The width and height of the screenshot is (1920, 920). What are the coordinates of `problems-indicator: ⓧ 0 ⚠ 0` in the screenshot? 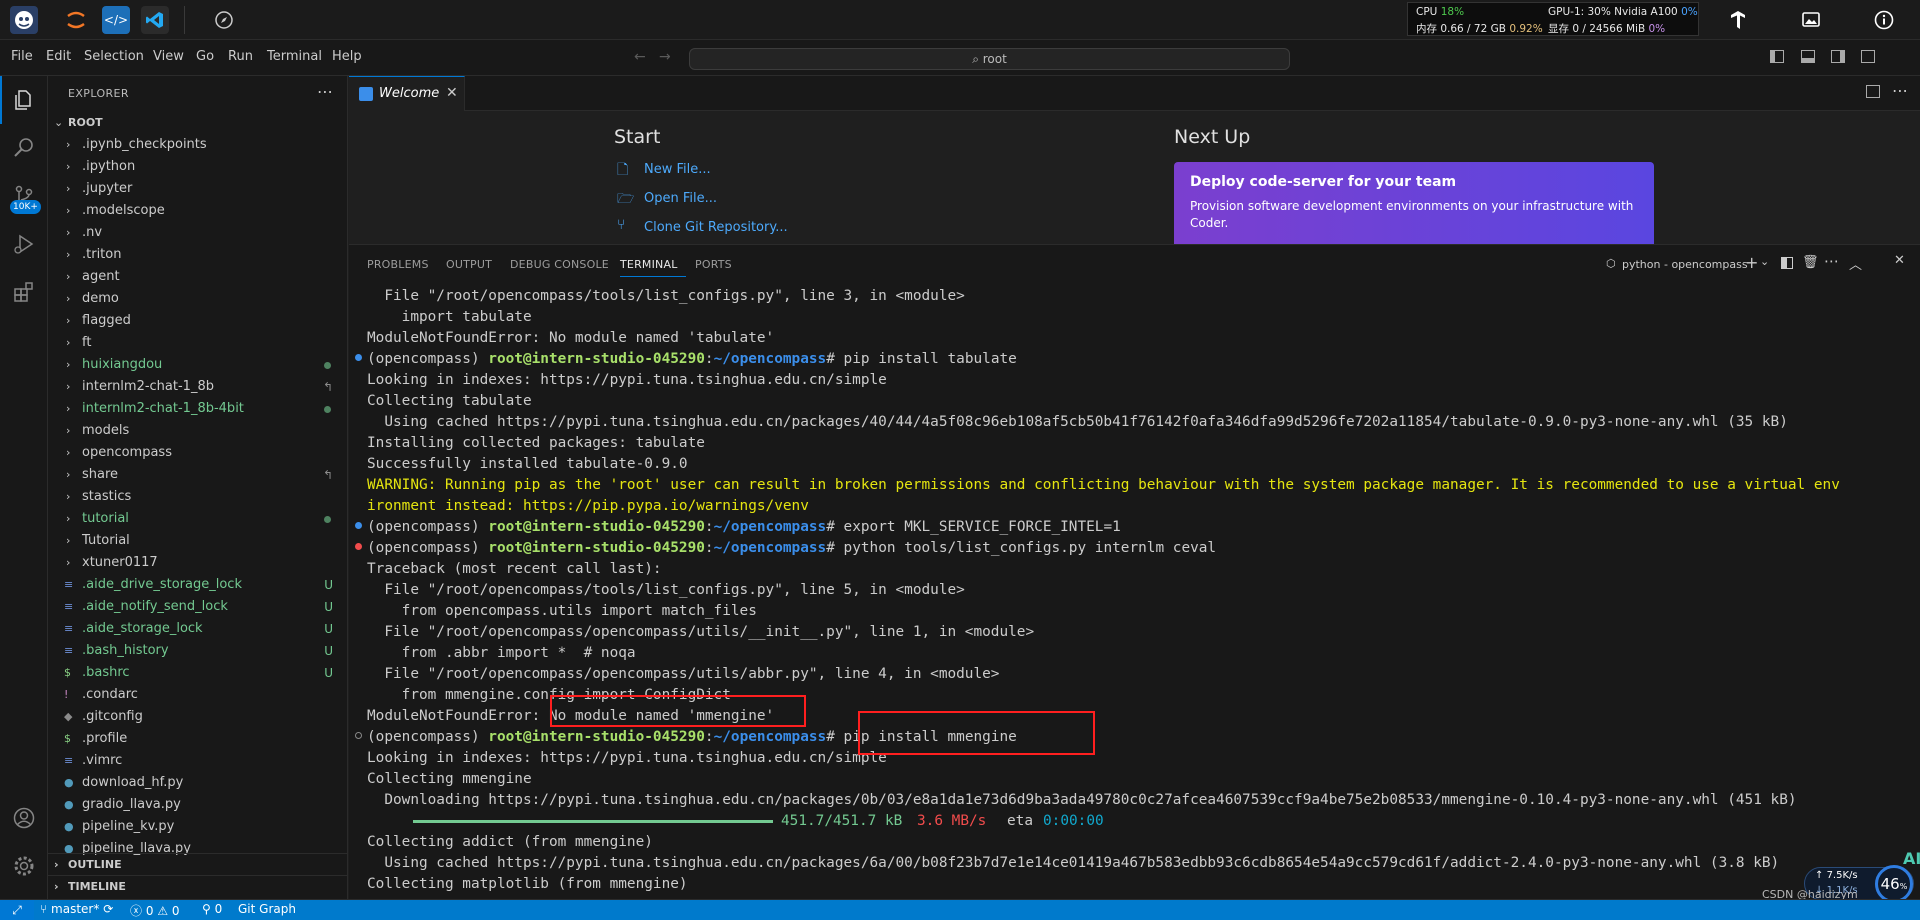 It's located at (155, 910).